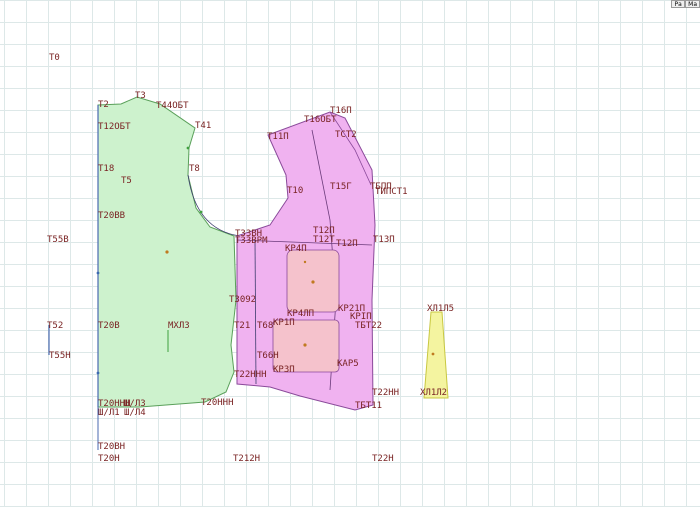 Image resolution: width=700 pixels, height=507 pixels. Describe the element at coordinates (251, 241) in the screenshot. I see `point-label: Т33ВРМ` at that location.